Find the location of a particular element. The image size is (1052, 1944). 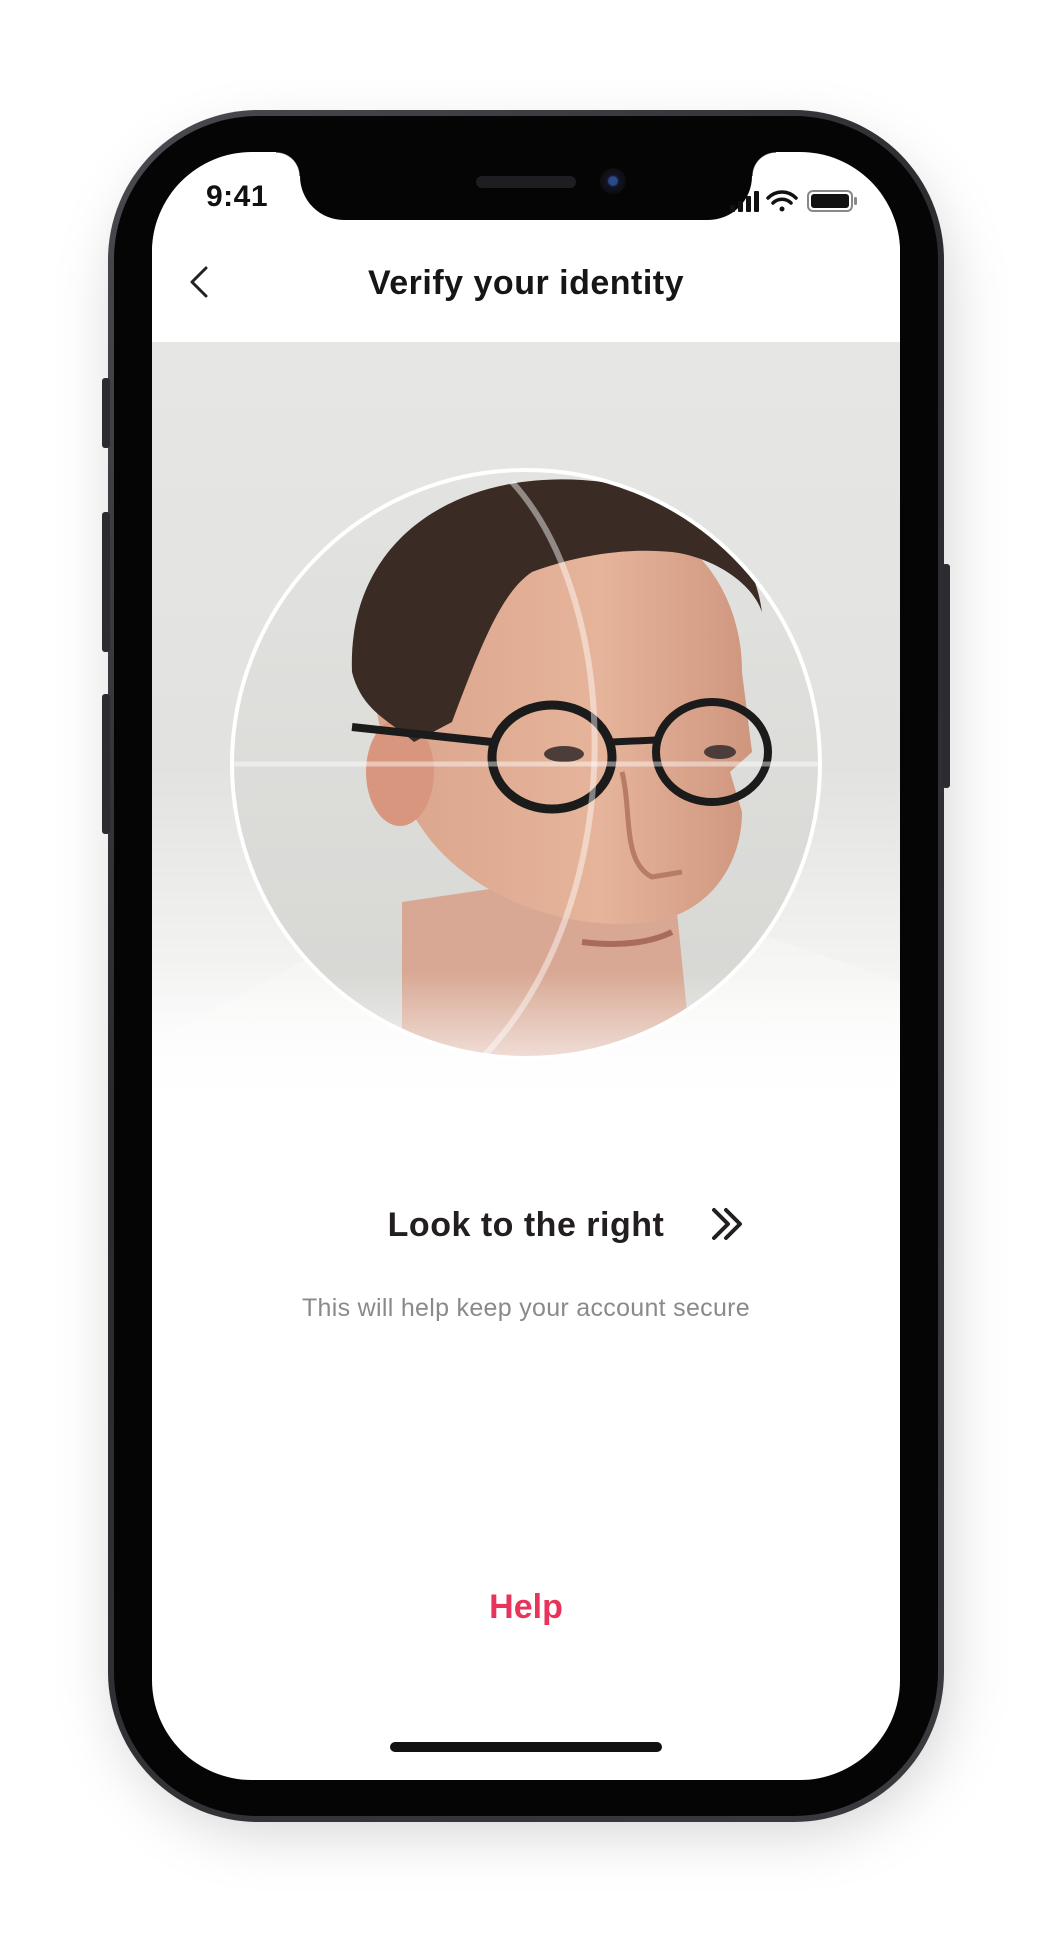

help-button: Help is located at coordinates (526, 1607).